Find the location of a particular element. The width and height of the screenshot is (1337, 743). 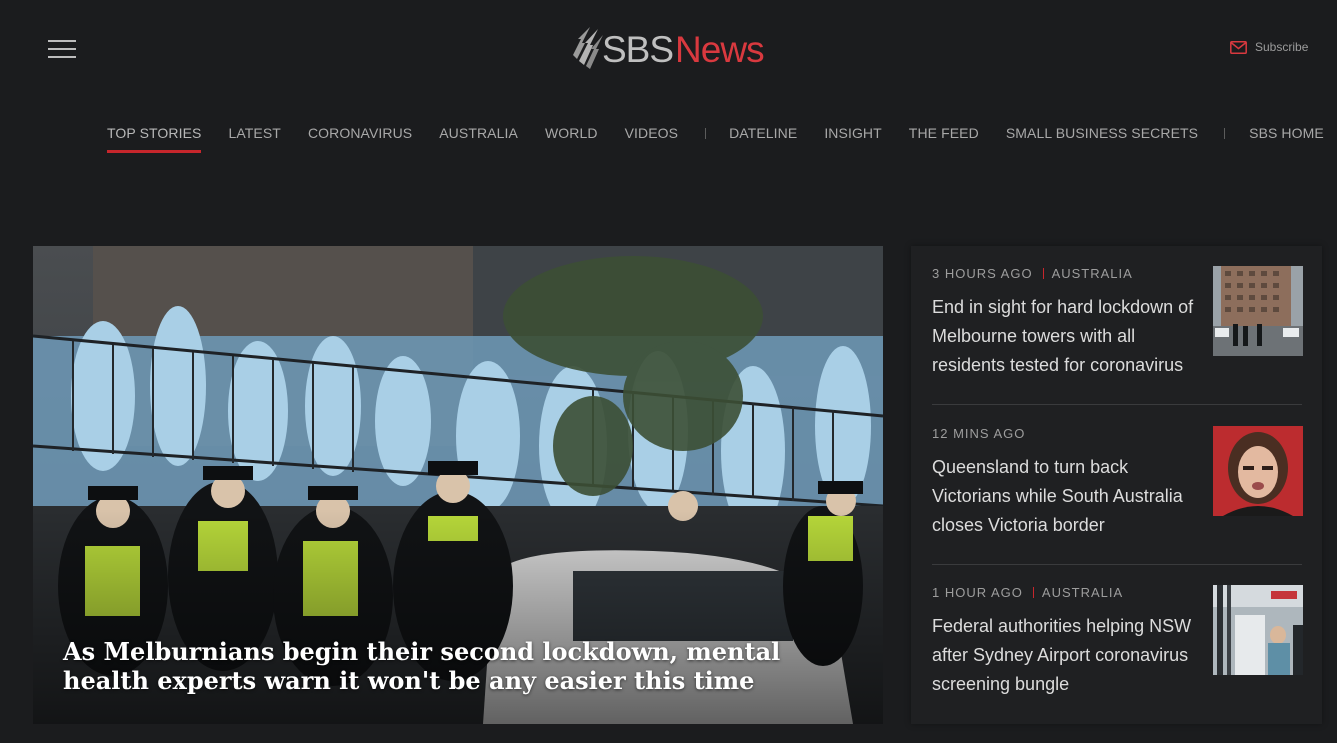

tower-photo-icon is located at coordinates (1258, 311).